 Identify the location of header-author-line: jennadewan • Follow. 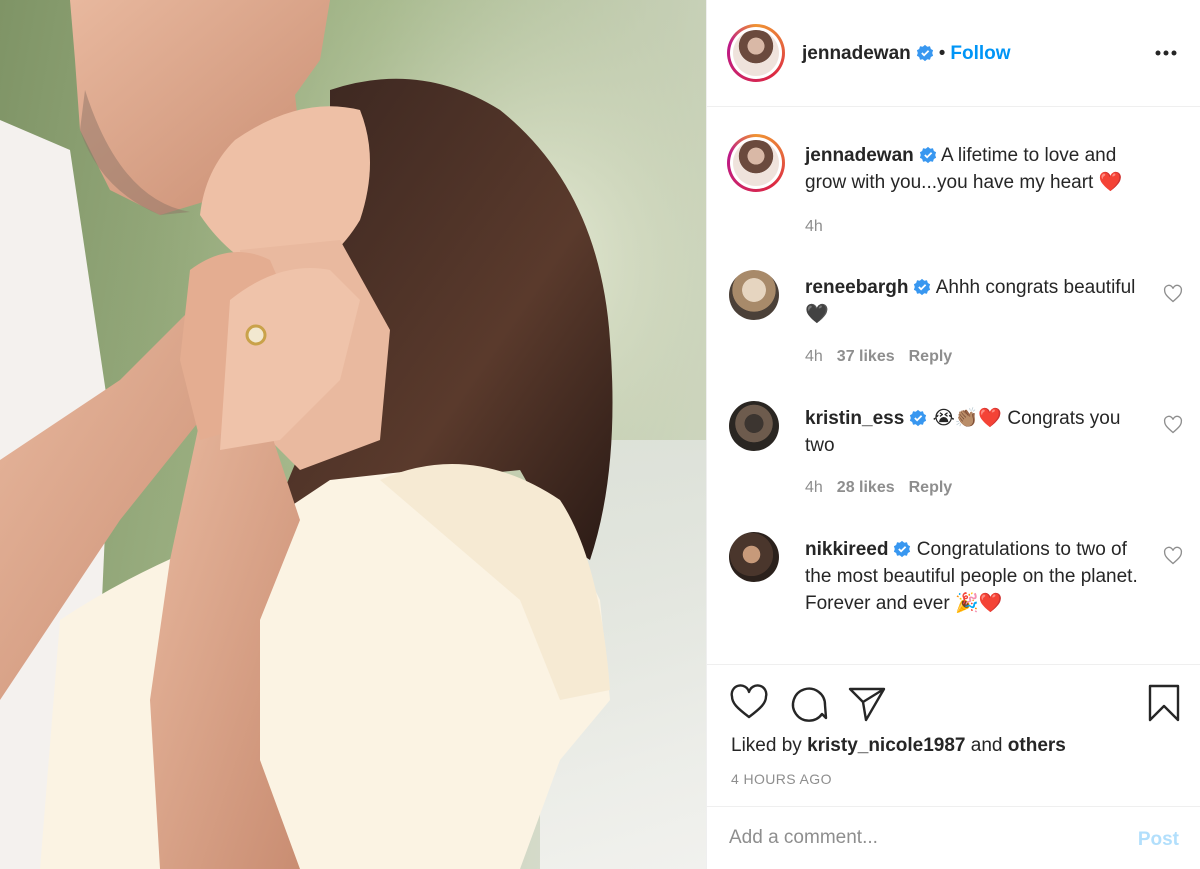
(906, 54).